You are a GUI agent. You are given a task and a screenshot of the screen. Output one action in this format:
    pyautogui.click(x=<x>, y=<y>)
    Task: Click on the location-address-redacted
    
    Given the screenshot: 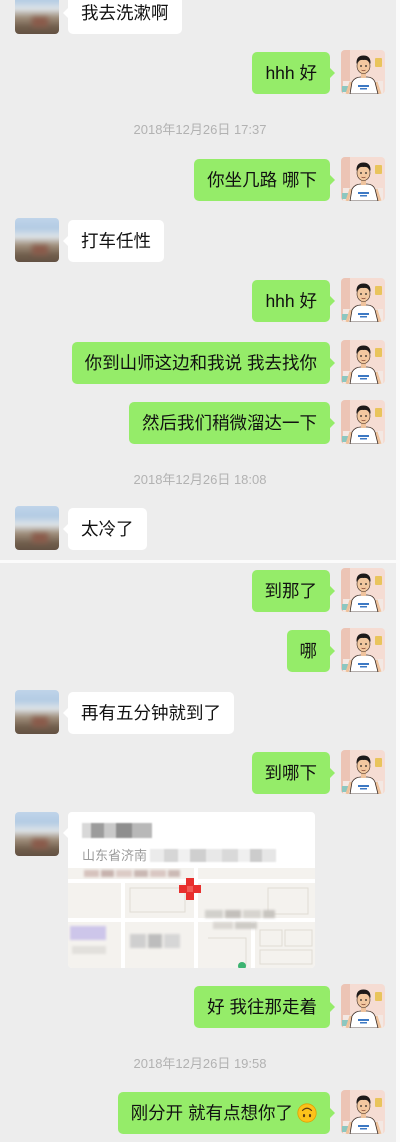 What is the action you would take?
    pyautogui.click(x=213, y=855)
    